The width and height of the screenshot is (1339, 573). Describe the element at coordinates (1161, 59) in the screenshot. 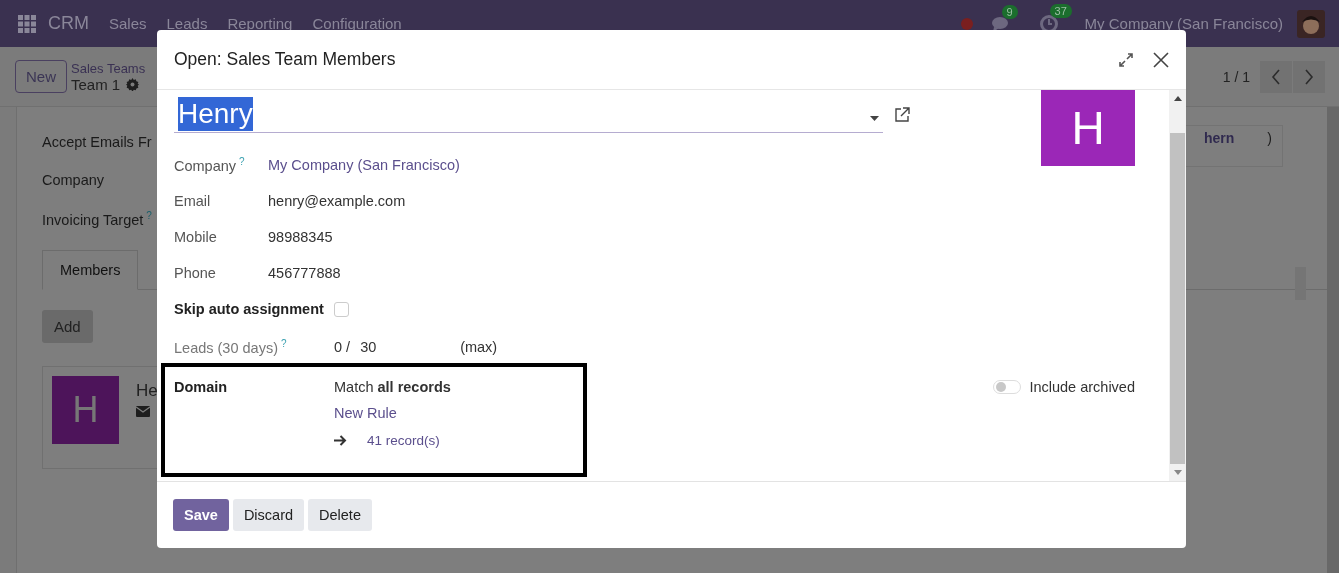

I see `close-icon` at that location.